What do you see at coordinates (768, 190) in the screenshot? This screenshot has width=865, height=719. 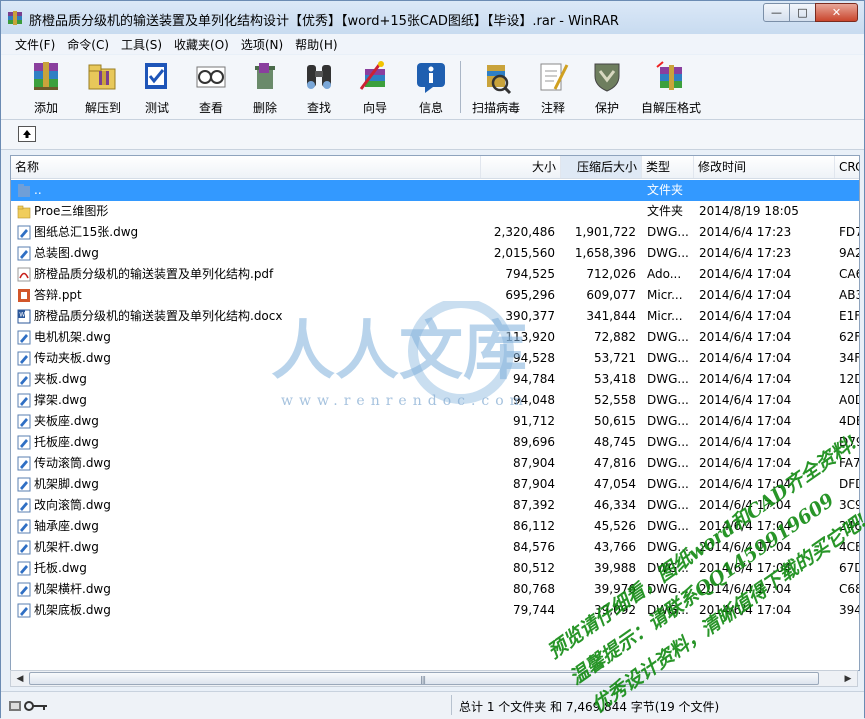 I see `file-modified` at bounding box center [768, 190].